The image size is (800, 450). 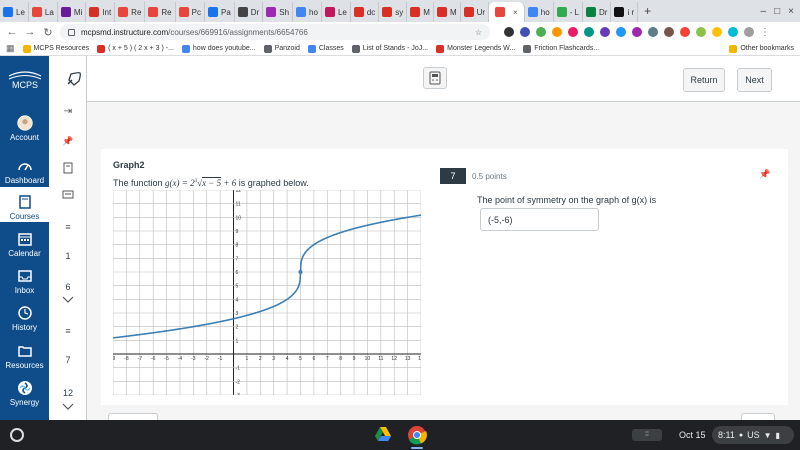 What do you see at coordinates (791, 11) in the screenshot?
I see `close-window-icon: ×` at bounding box center [791, 11].